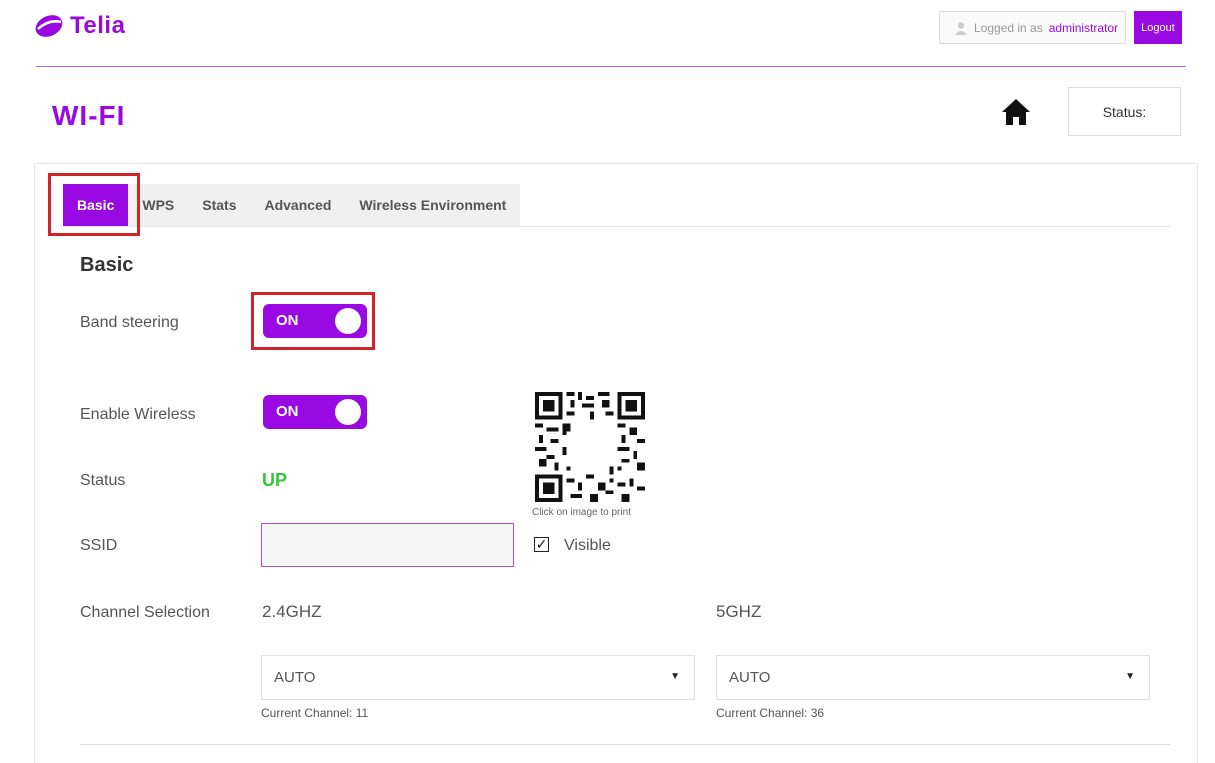  What do you see at coordinates (138, 414) in the screenshot?
I see `enable-wireless-label: Enable Wireless` at bounding box center [138, 414].